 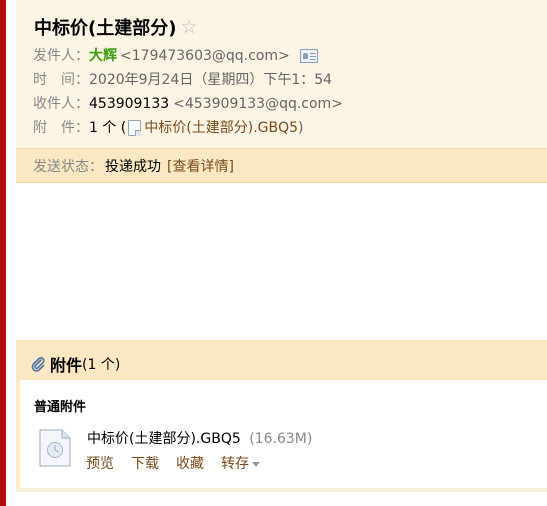 I want to click on file-size: (16.63M), so click(x=281, y=439).